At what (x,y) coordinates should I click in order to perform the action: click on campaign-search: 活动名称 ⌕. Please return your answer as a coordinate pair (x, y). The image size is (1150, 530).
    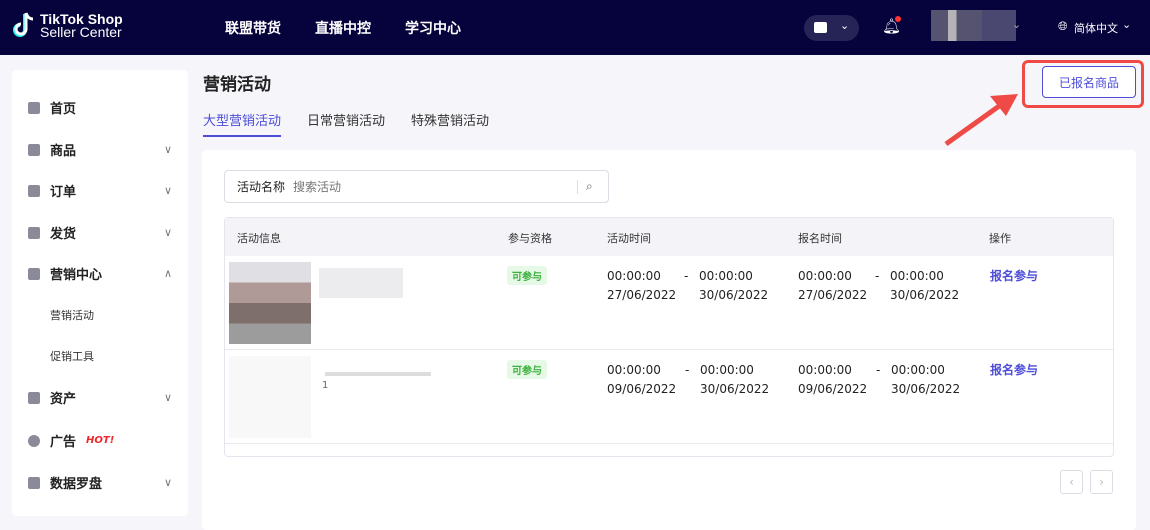
    Looking at the image, I should click on (416, 186).